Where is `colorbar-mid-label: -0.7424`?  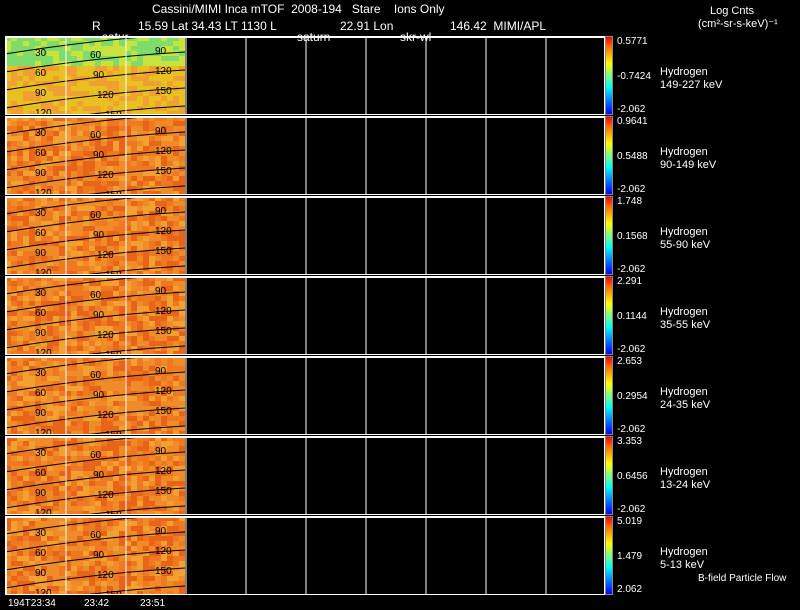
colorbar-mid-label: -0.7424 is located at coordinates (634, 76).